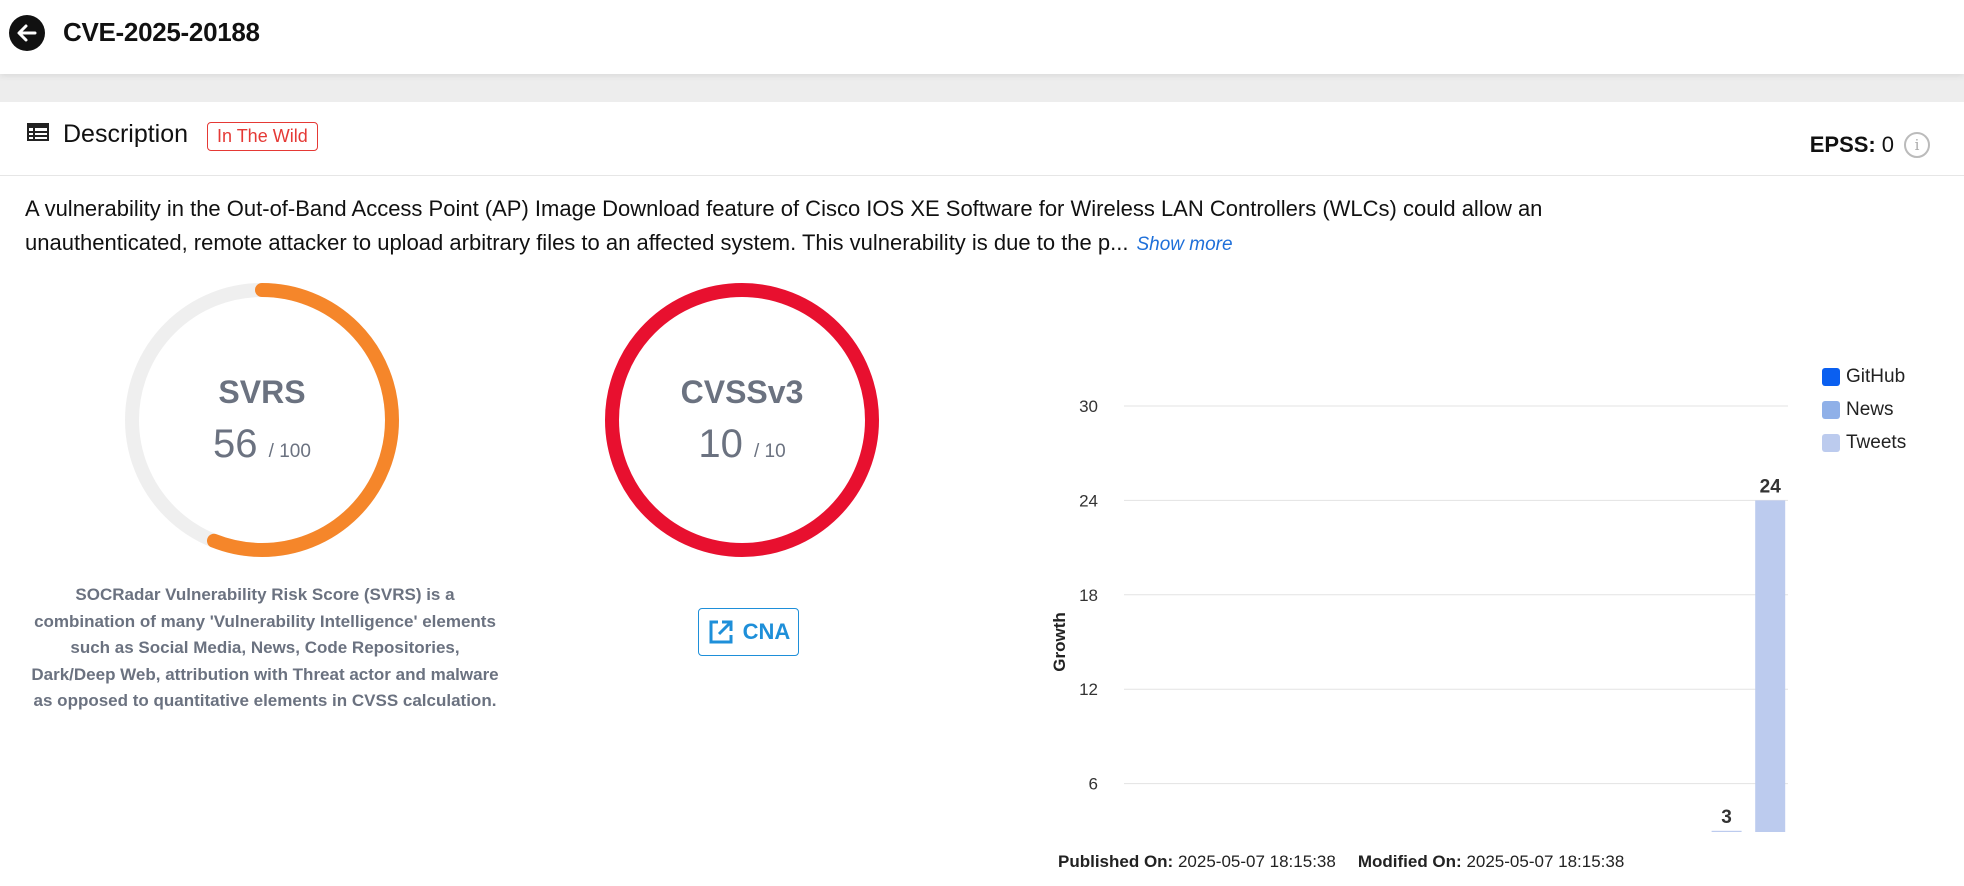  Describe the element at coordinates (742, 392) in the screenshot. I see `cvss-label: CVSSv3` at that location.